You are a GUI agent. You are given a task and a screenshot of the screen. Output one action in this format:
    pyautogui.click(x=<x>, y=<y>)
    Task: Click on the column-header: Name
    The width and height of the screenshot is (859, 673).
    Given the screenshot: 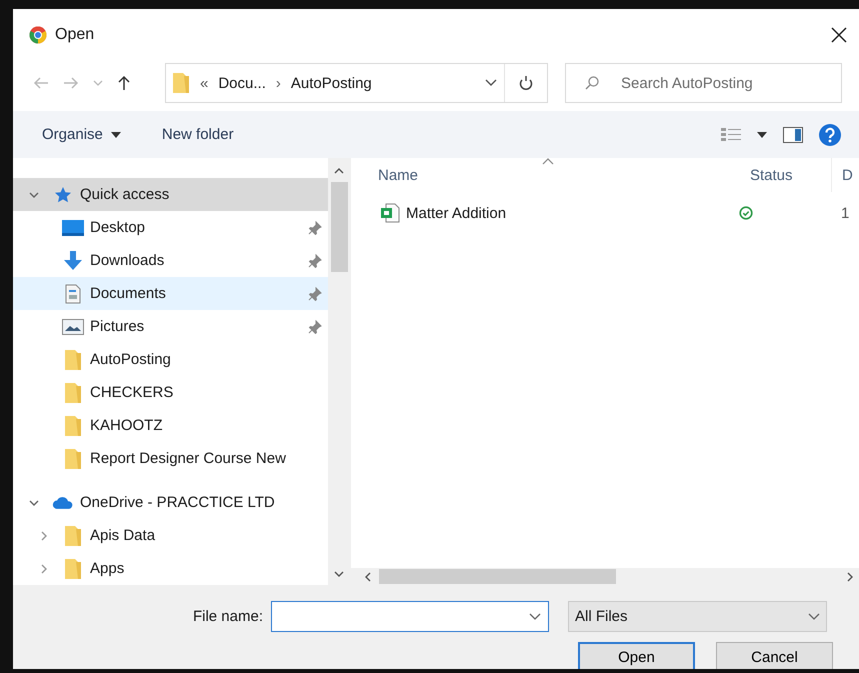 What is the action you would take?
    pyautogui.click(x=537, y=175)
    